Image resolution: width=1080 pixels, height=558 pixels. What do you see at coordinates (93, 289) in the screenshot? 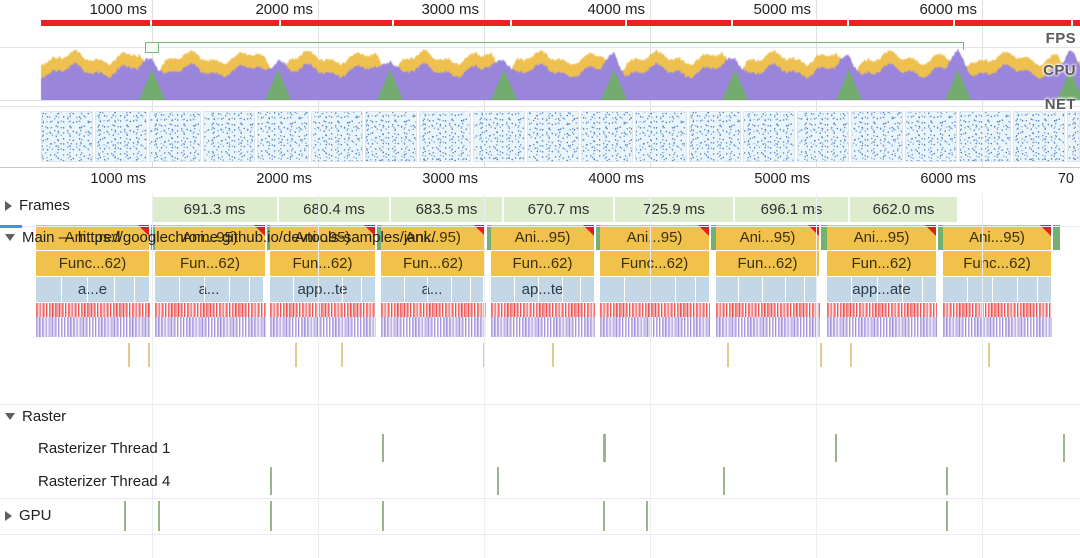
I see `flame-bar-app-update: a...e` at bounding box center [93, 289].